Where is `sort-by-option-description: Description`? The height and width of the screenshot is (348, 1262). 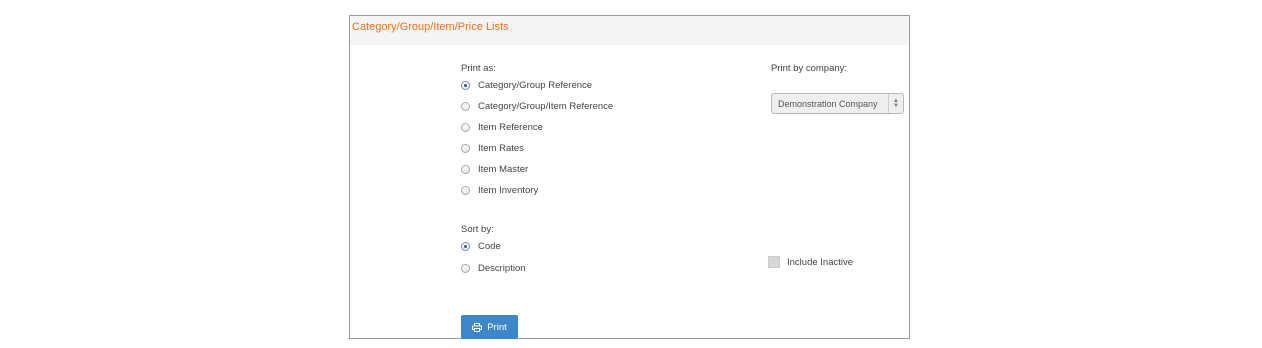
sort-by-option-description: Description is located at coordinates (493, 268).